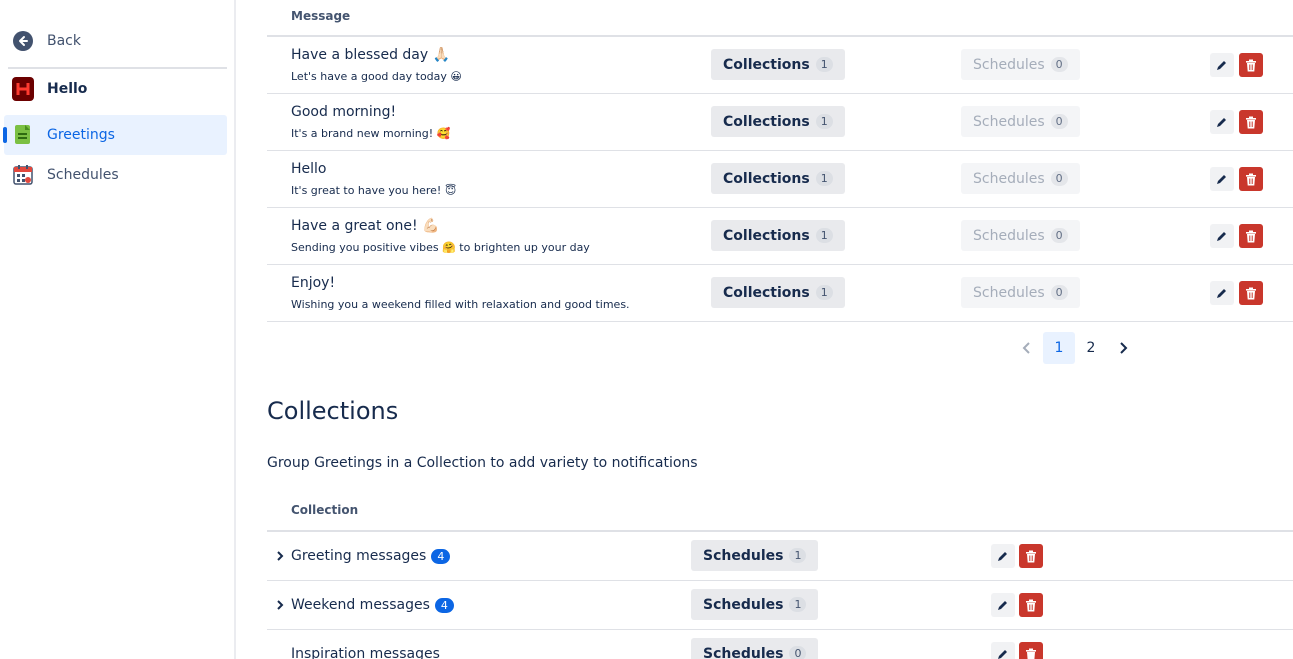 The width and height of the screenshot is (1293, 659). Describe the element at coordinates (23, 89) in the screenshot. I see `app-logo-icon` at that location.